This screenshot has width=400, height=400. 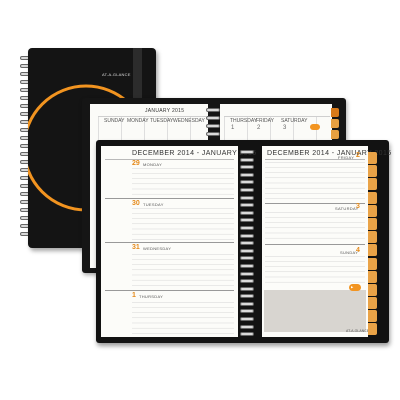 What do you see at coordinates (213, 124) in the screenshot?
I see `monthly-spiral-binding` at bounding box center [213, 124].